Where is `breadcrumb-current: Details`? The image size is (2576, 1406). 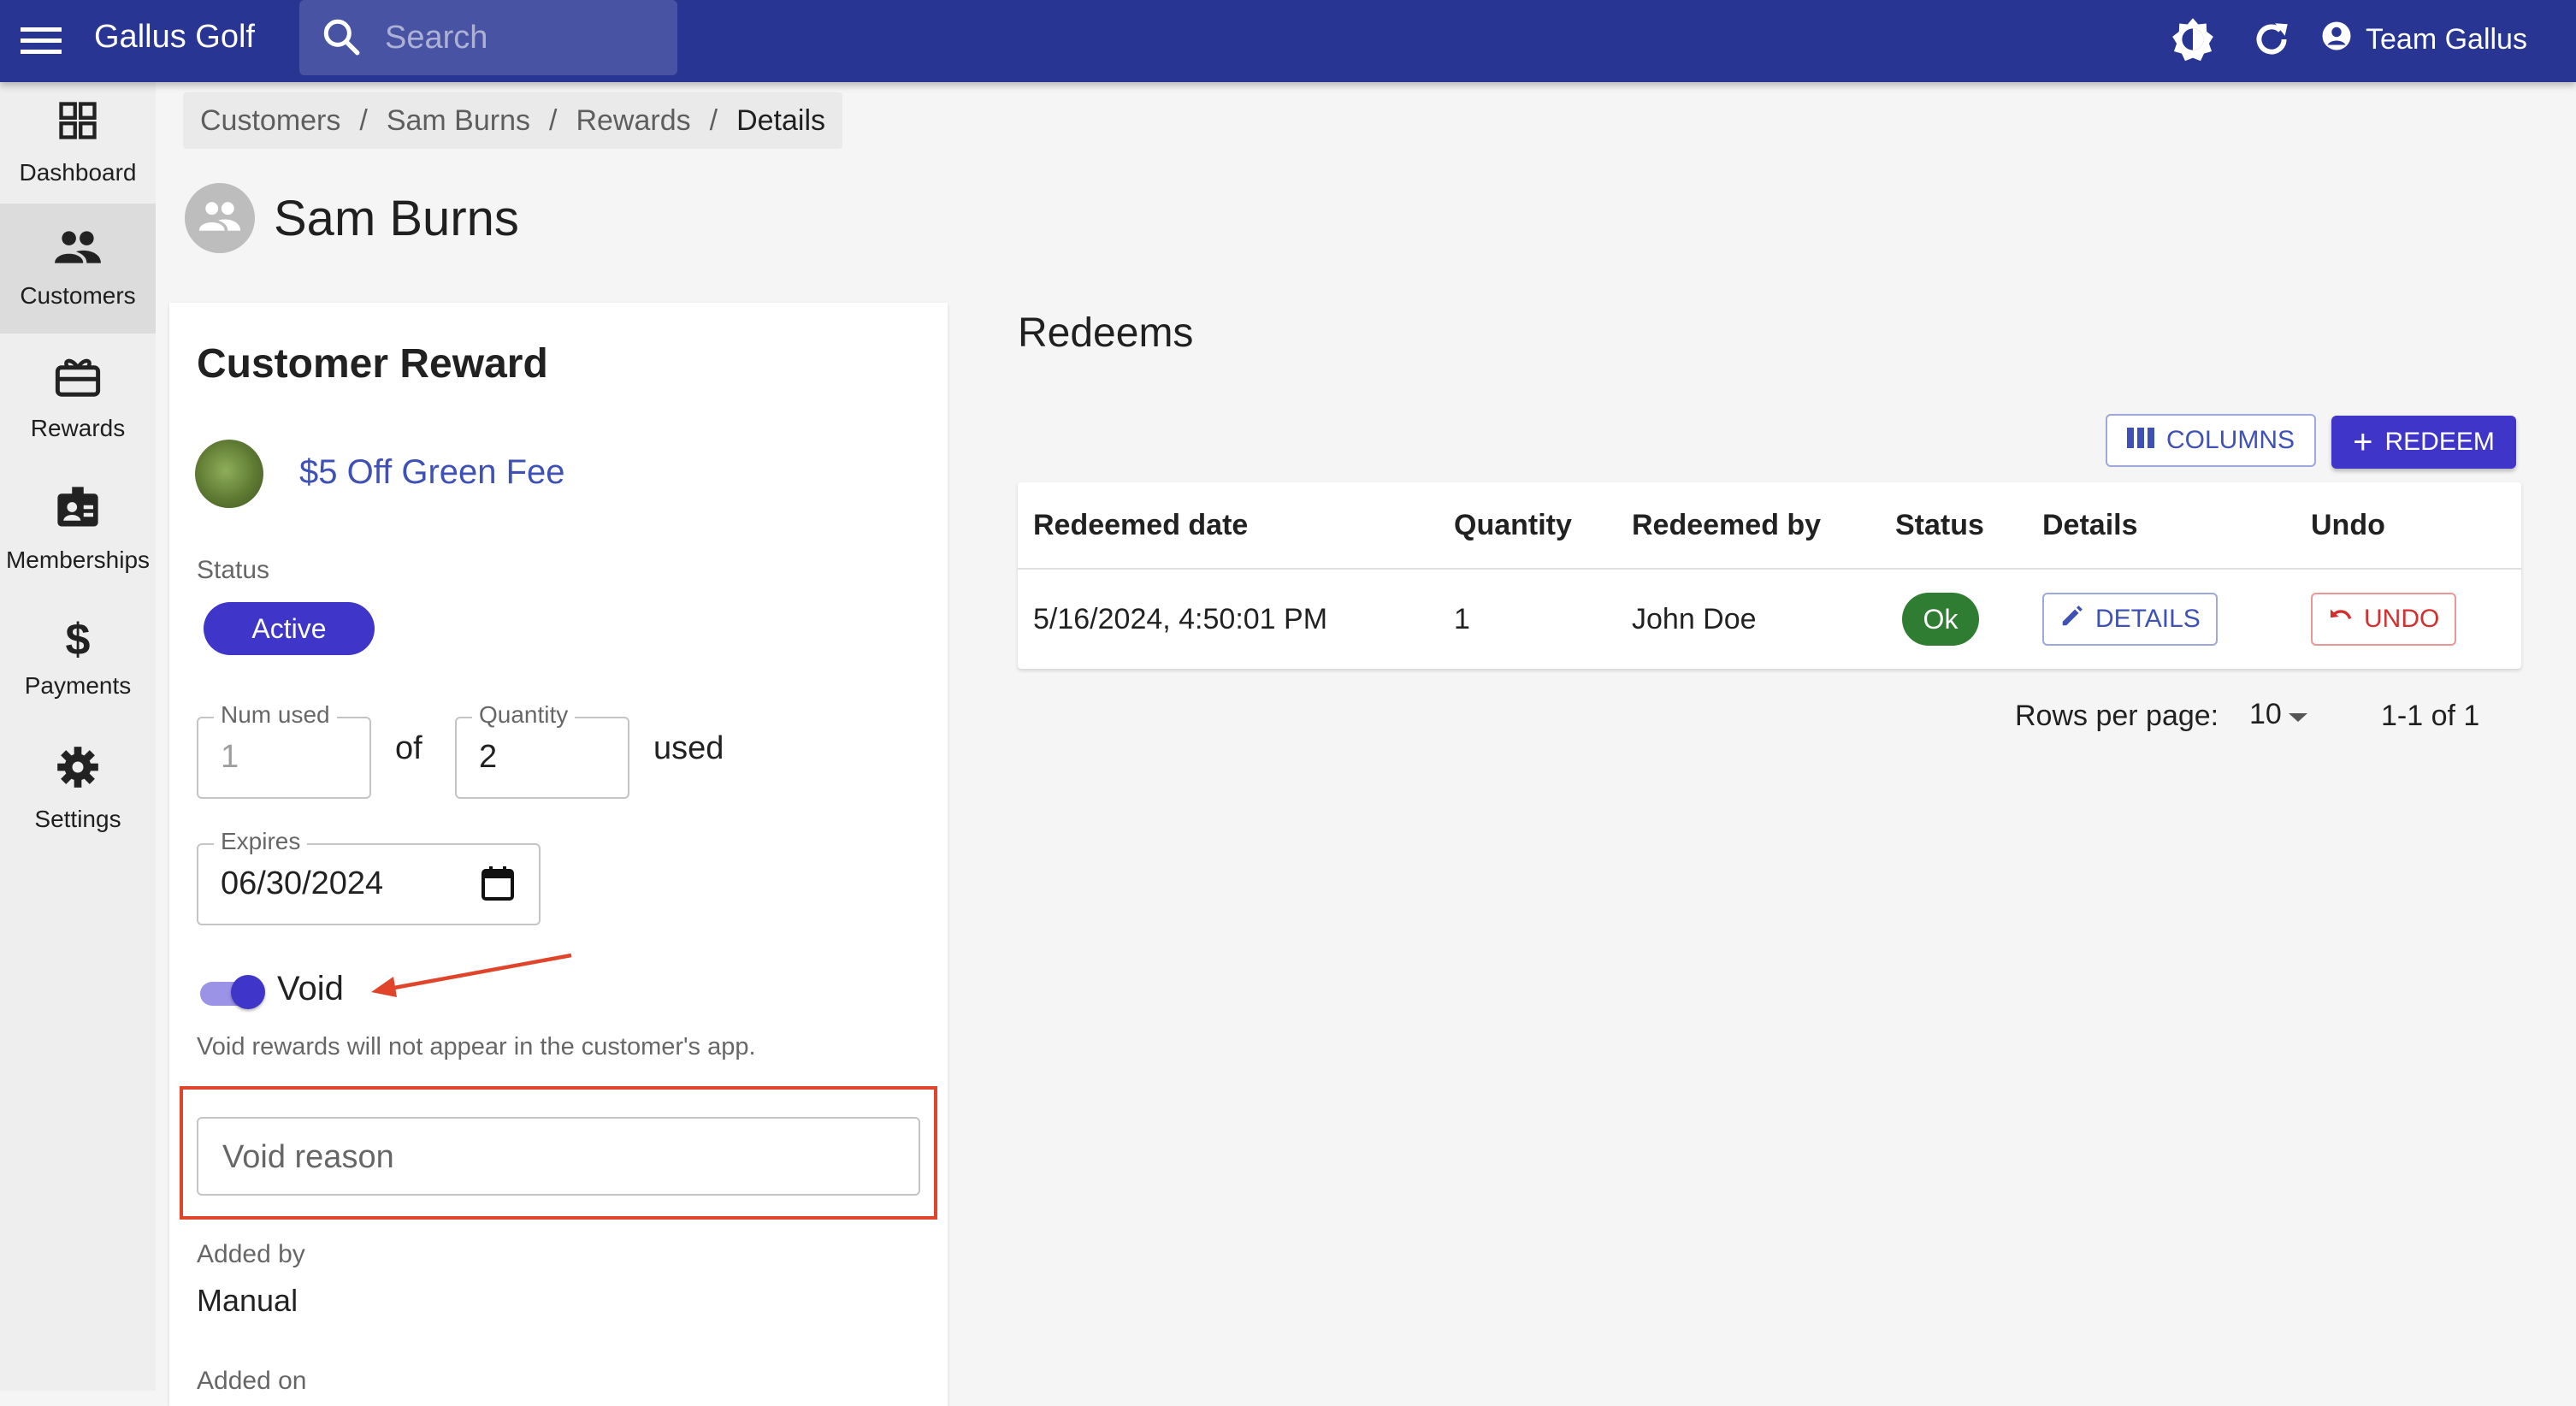
breadcrumb-current: Details is located at coordinates (781, 120).